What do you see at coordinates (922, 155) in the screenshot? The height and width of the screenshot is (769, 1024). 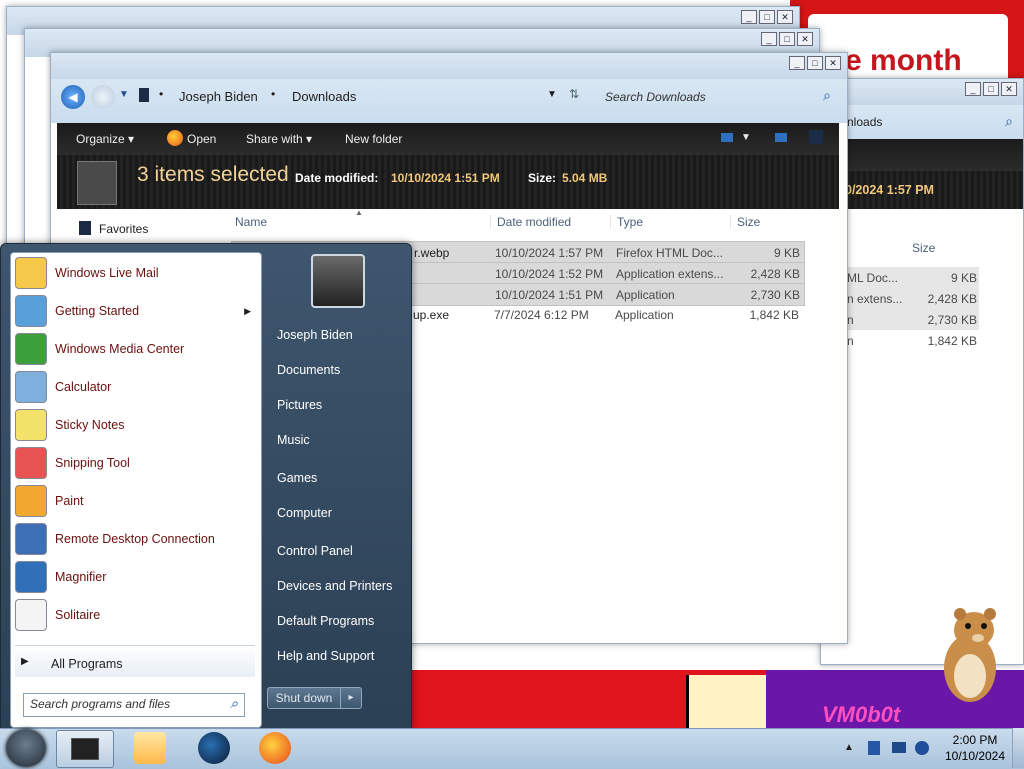 I see `toolbar` at bounding box center [922, 155].